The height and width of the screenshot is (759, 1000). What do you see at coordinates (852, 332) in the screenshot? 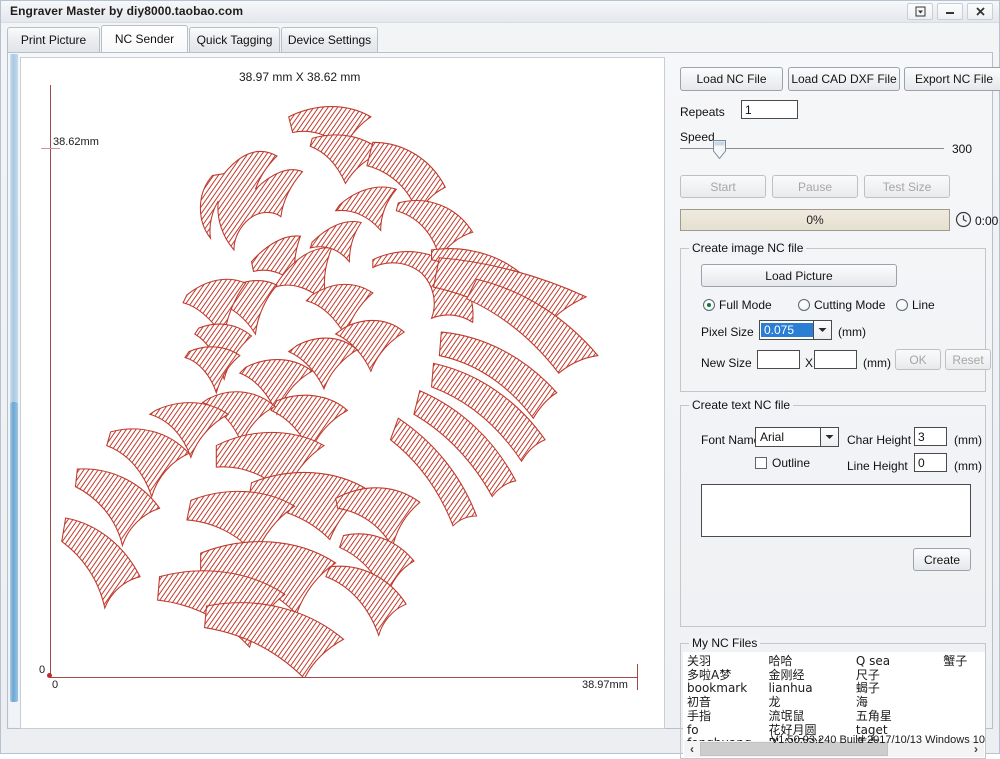
I see `pixel-size-unit: (mm)` at bounding box center [852, 332].